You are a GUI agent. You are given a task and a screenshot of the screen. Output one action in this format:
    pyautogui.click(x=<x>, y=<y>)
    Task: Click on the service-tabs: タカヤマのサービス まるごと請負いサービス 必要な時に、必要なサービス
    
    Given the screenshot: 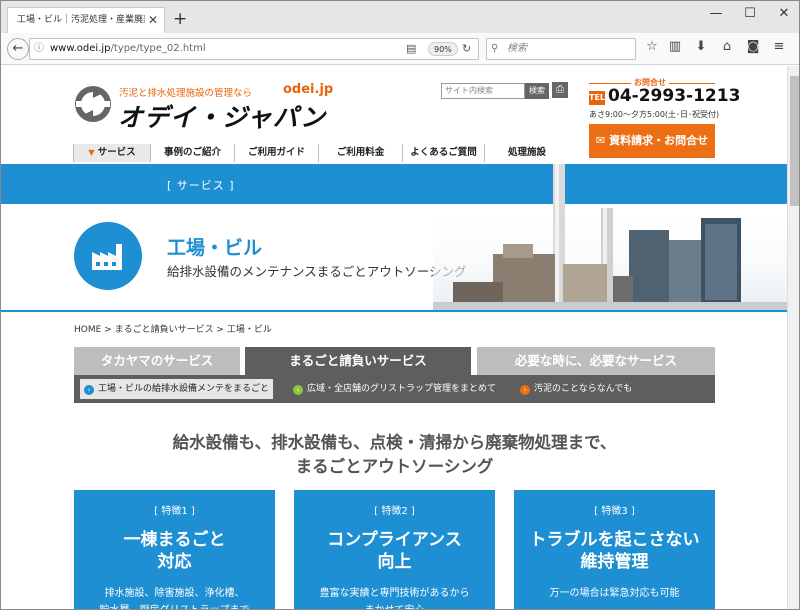 What is the action you would take?
    pyautogui.click(x=394, y=361)
    